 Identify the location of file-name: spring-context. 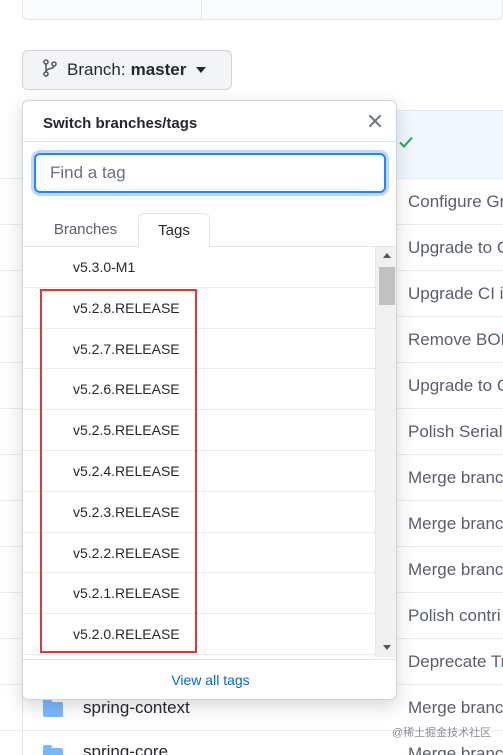
(136, 708).